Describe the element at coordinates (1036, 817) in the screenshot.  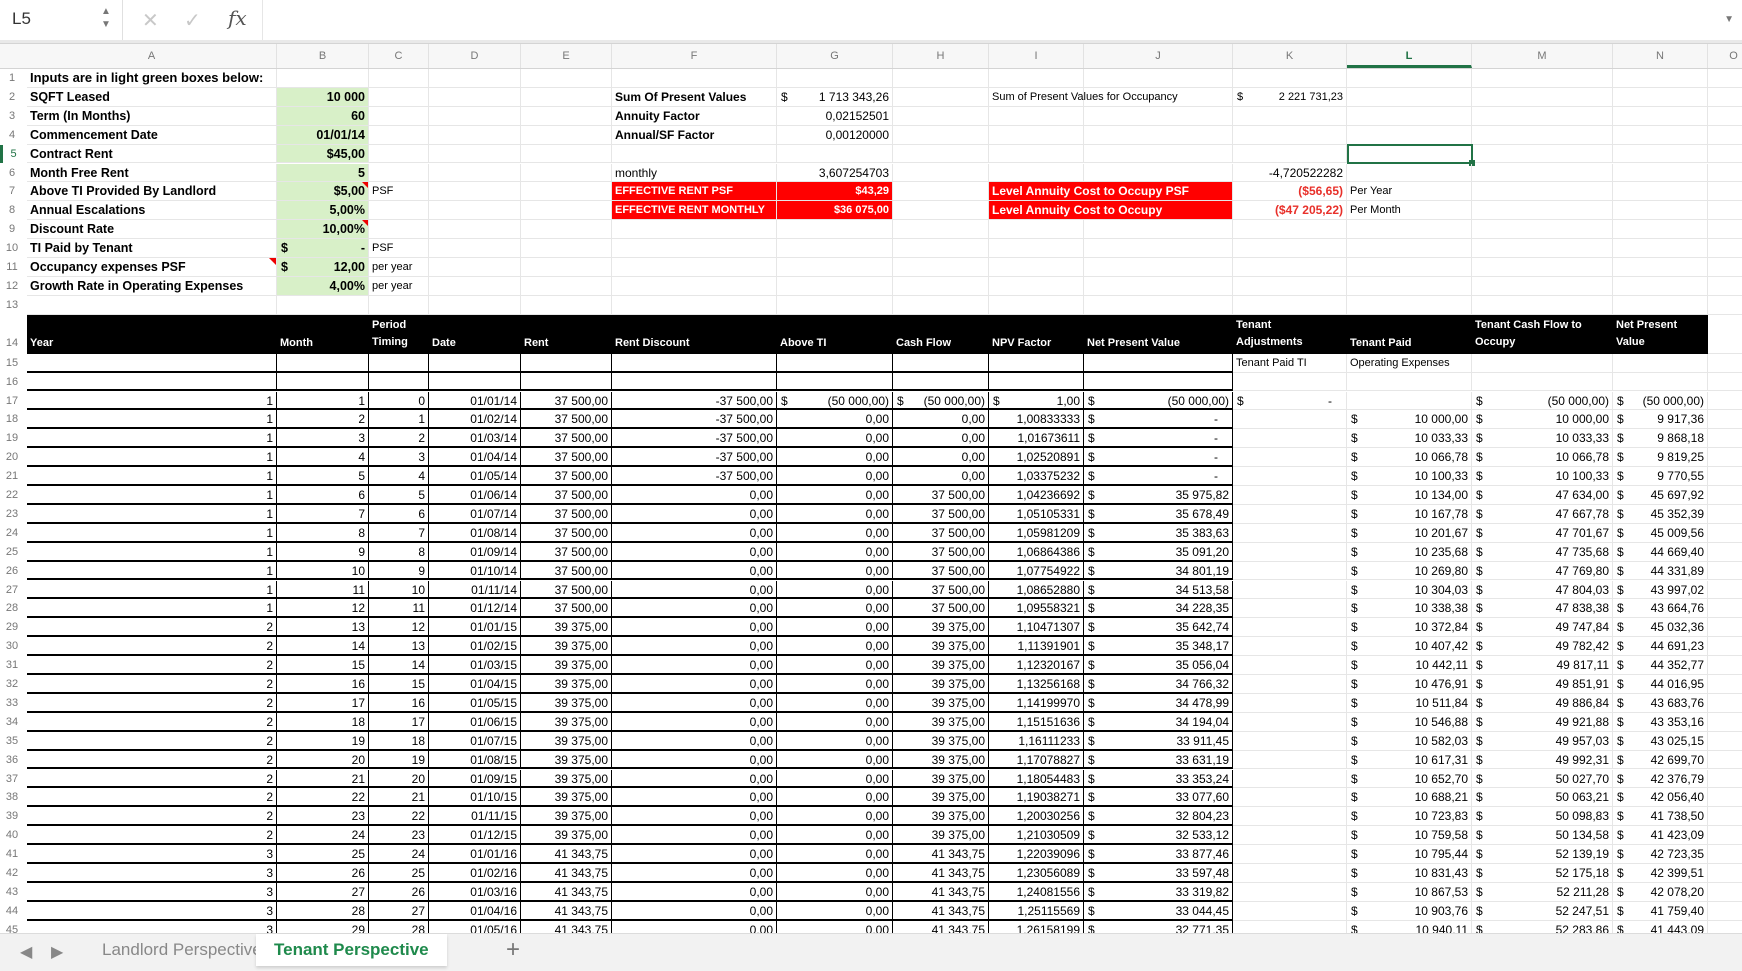
I see `cell-npv-factor: 1,20030256` at that location.